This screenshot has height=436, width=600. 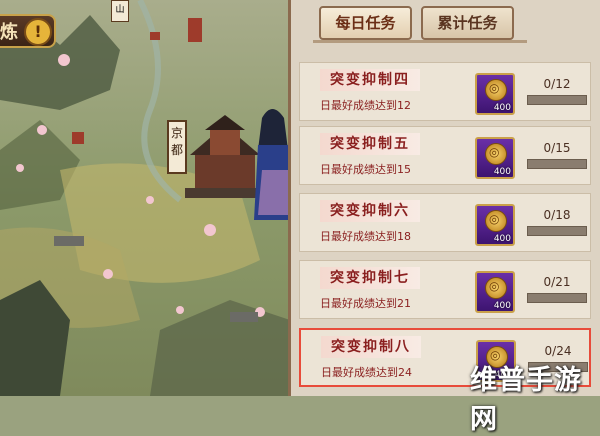 What do you see at coordinates (38, 32) in the screenshot?
I see `warning-icon: !` at bounding box center [38, 32].